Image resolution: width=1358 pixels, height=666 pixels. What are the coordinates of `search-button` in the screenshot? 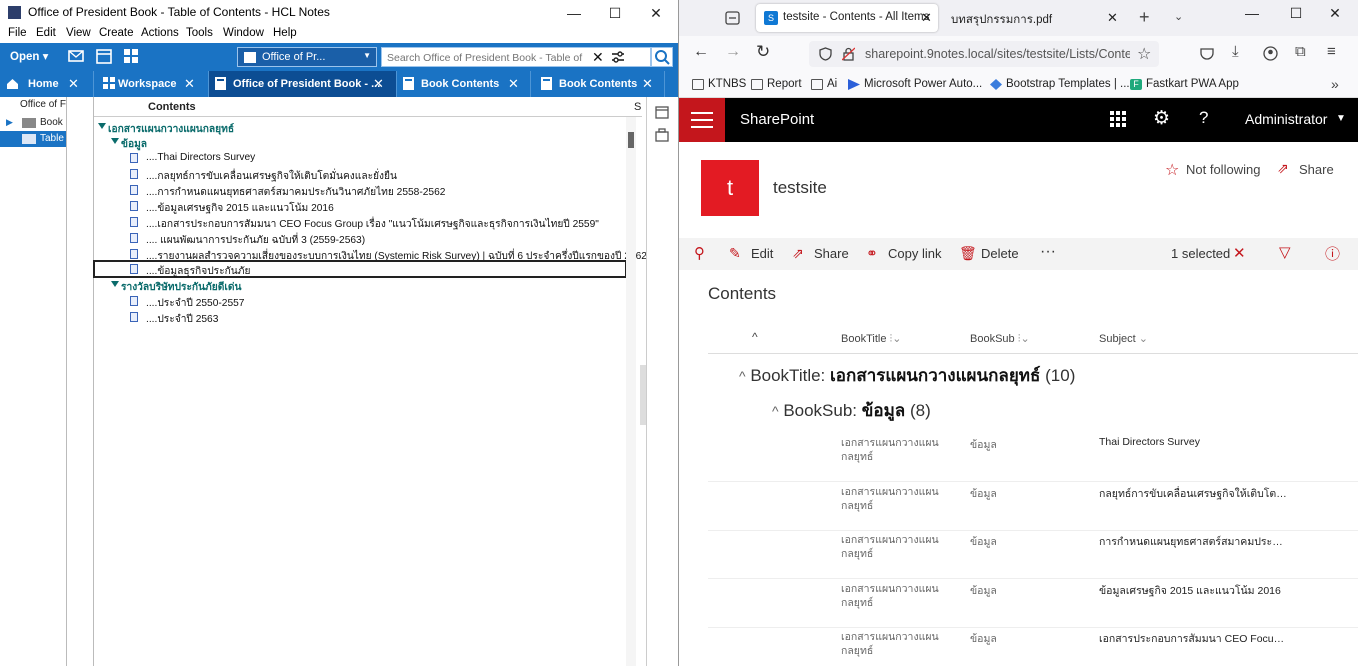 It's located at (662, 57).